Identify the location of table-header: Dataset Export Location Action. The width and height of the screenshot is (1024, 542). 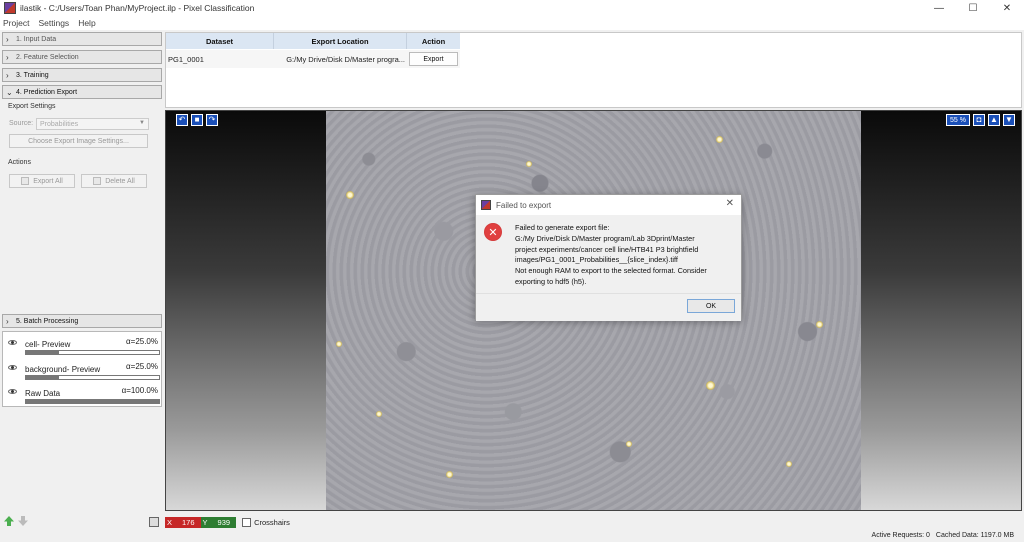
(313, 41).